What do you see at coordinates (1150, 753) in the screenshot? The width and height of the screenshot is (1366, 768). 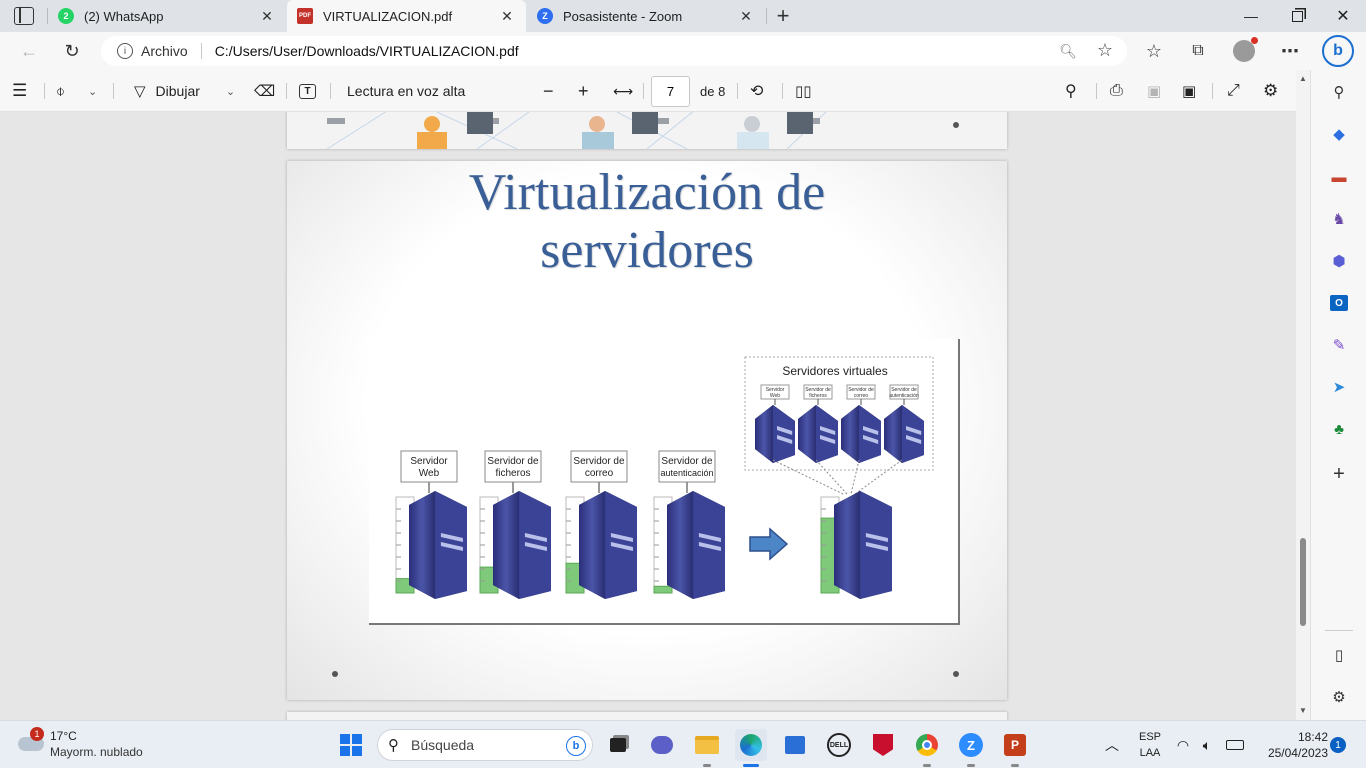 I see `language-line2: LAA` at bounding box center [1150, 753].